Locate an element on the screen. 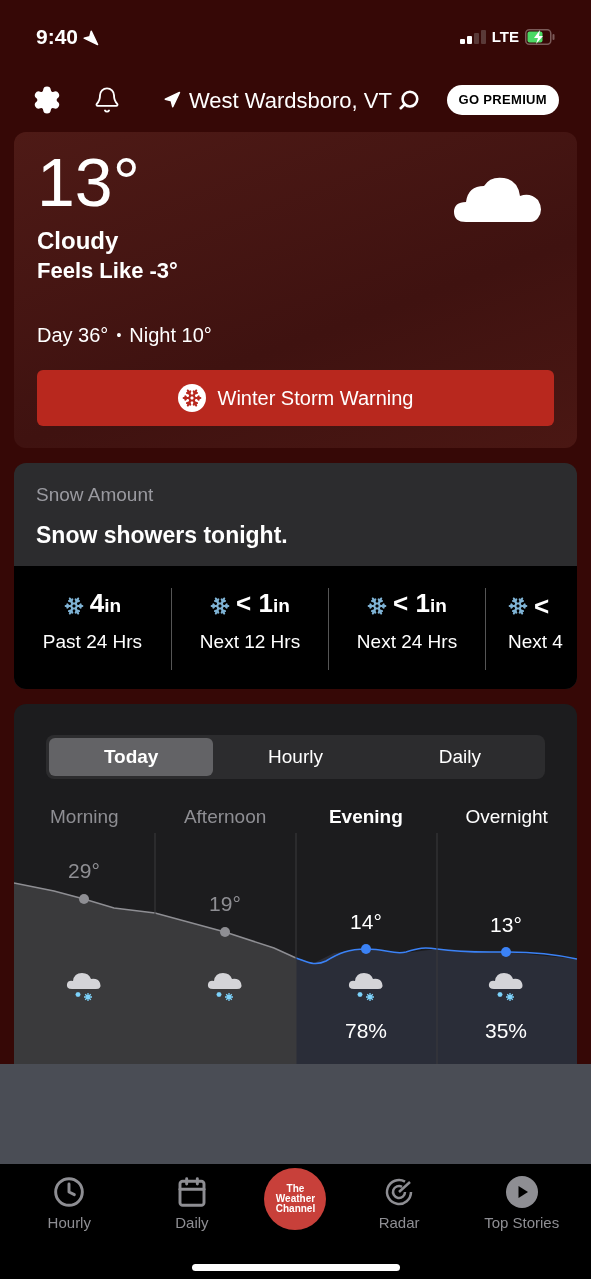 Image resolution: width=591 pixels, height=1279 pixels. search-icon is located at coordinates (408, 100).